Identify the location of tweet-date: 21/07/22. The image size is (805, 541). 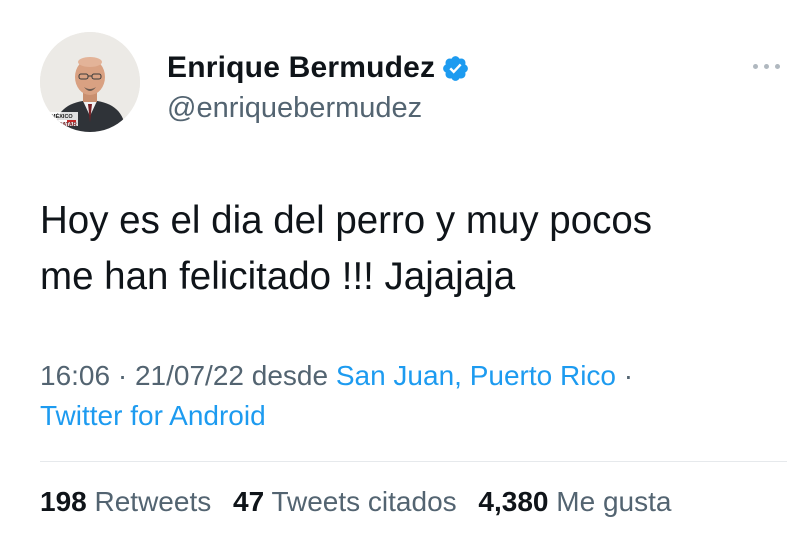
(189, 375).